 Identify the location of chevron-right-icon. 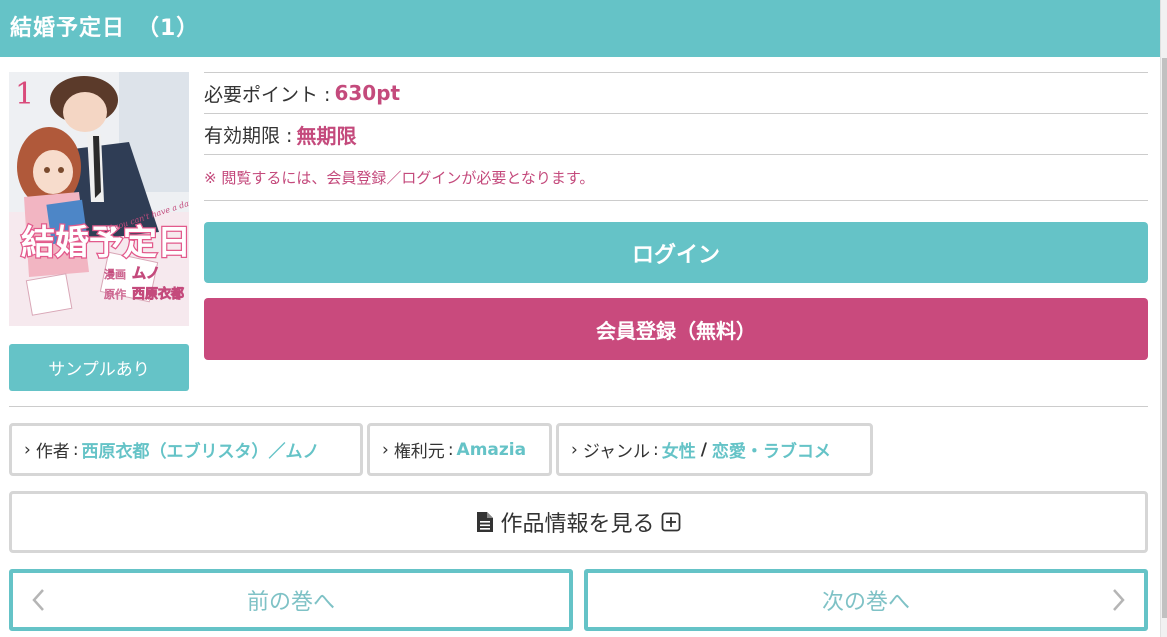
(1119, 600).